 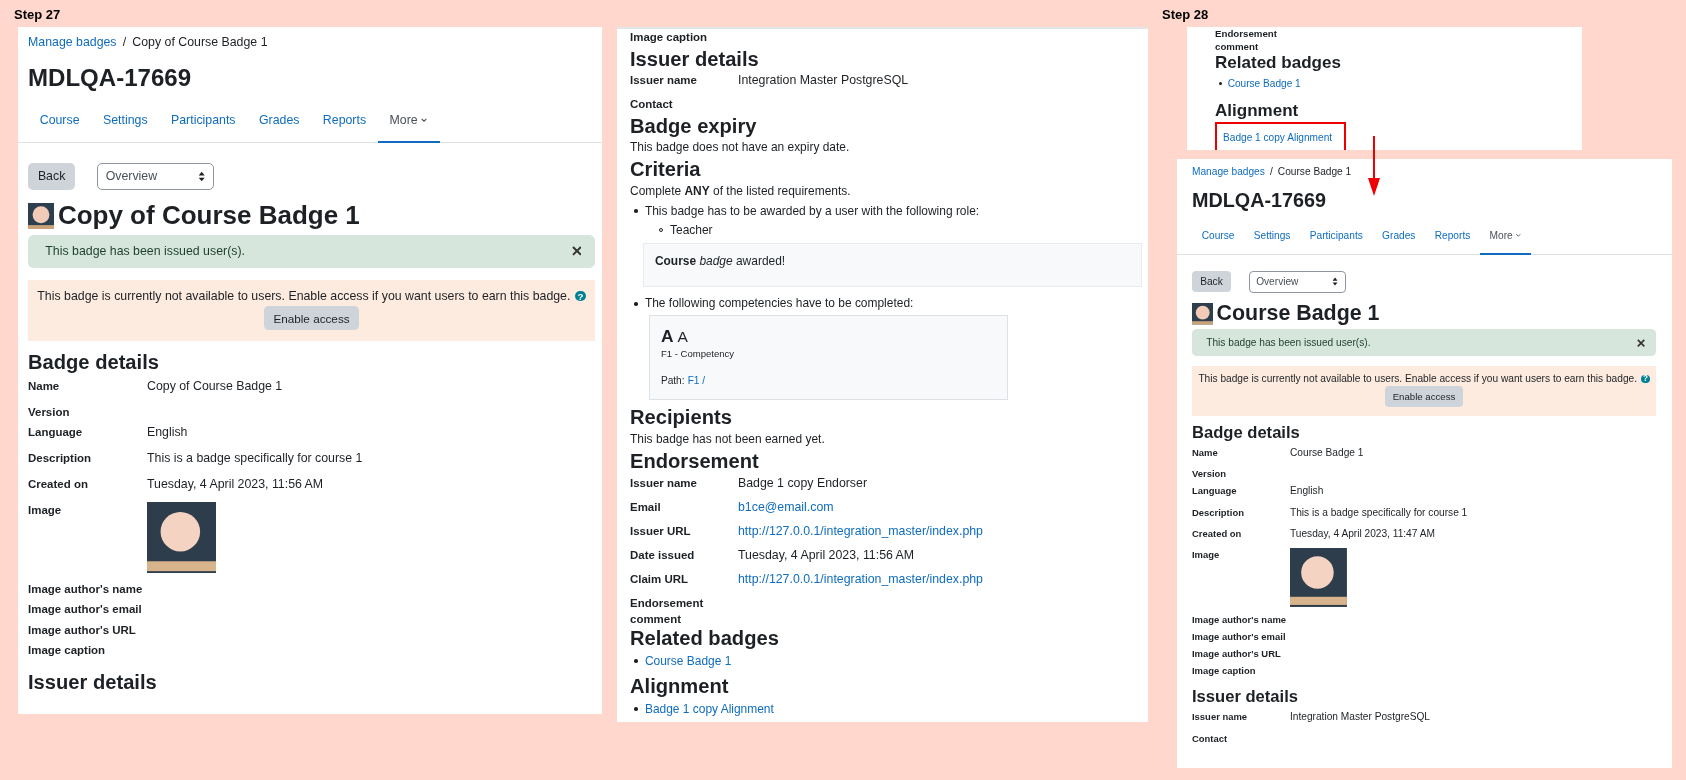 I want to click on field-label: Name, so click(x=1205, y=453).